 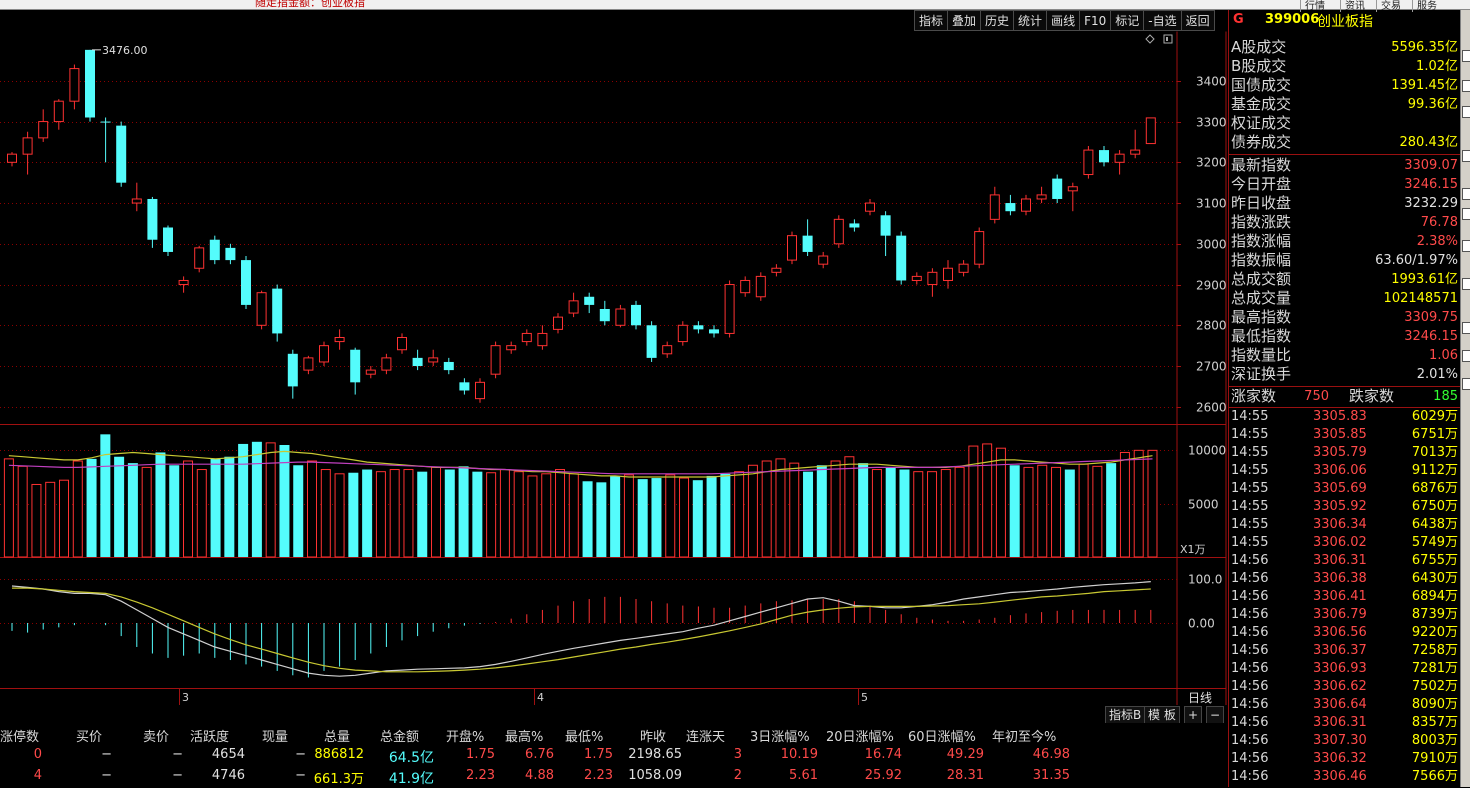 I want to click on table-cell: 4746, so click(x=228, y=775).